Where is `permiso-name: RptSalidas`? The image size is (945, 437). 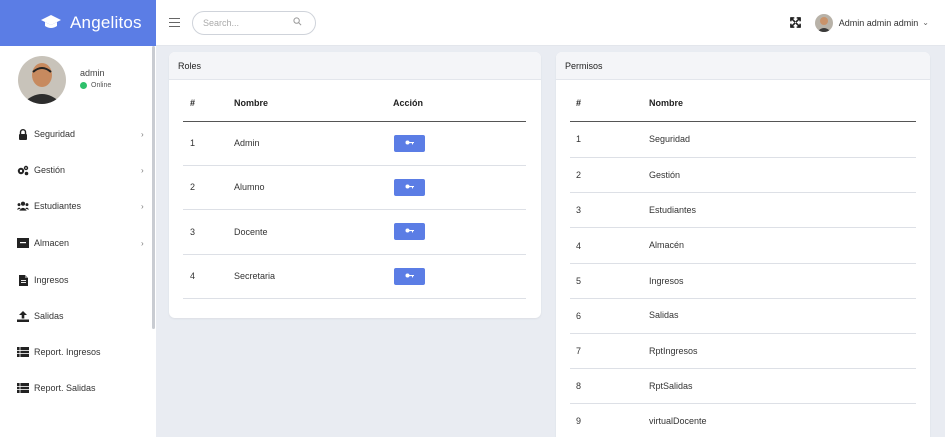
permiso-name: RptSalidas is located at coordinates (671, 386).